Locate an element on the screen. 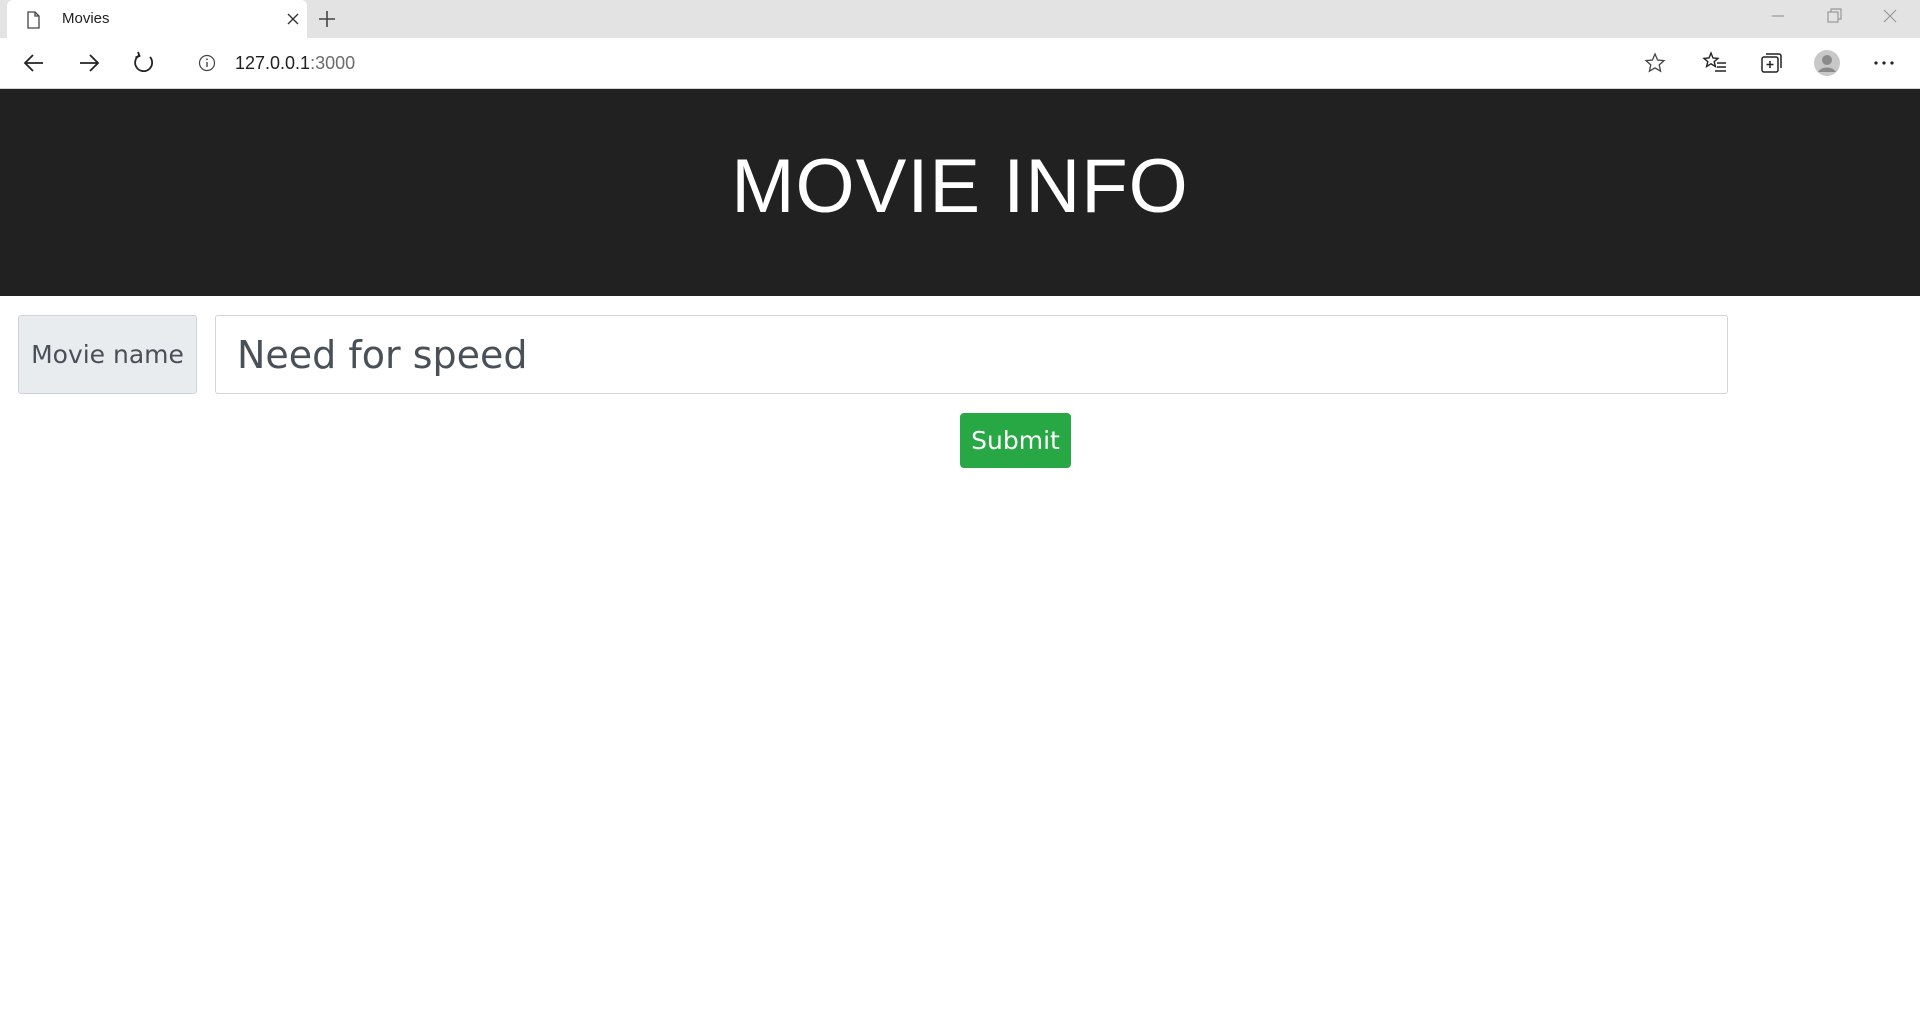 This screenshot has width=1920, height=1030. close-icon is located at coordinates (293, 19).